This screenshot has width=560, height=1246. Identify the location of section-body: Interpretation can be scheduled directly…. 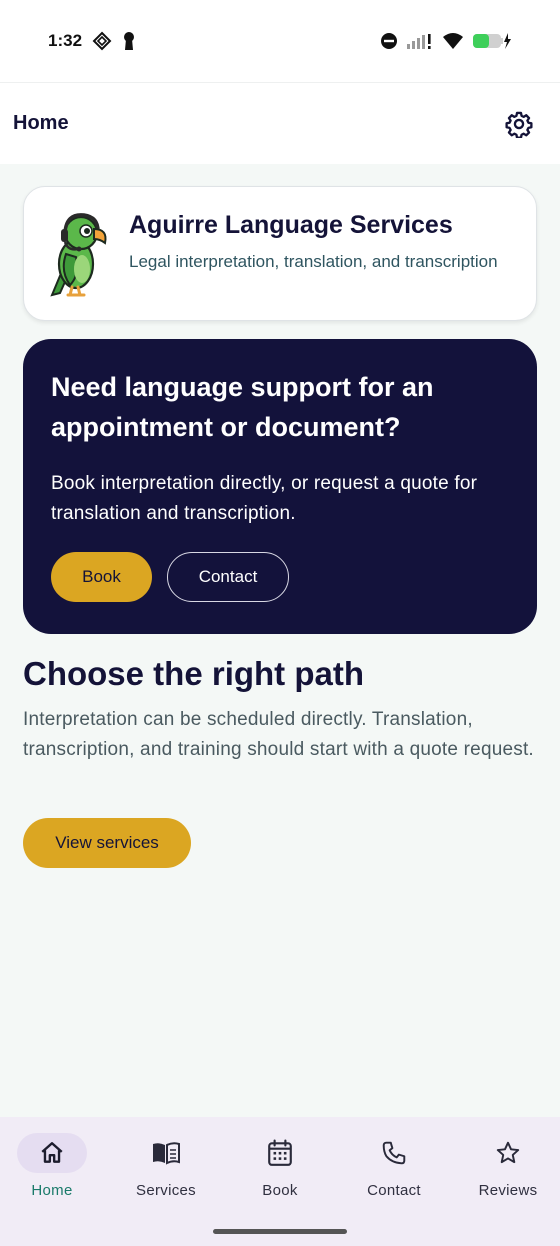
(278, 734).